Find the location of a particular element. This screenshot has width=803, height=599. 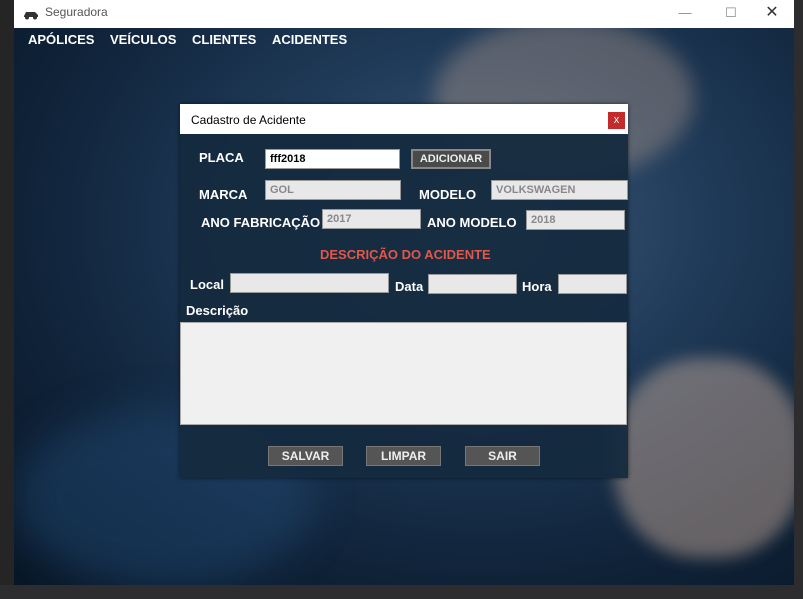

modelo-label: MODELO is located at coordinates (448, 194).